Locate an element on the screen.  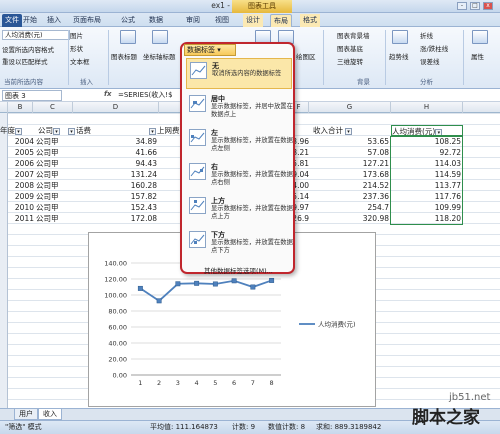
cell-total: 214.52 is located at coordinates (349, 185).